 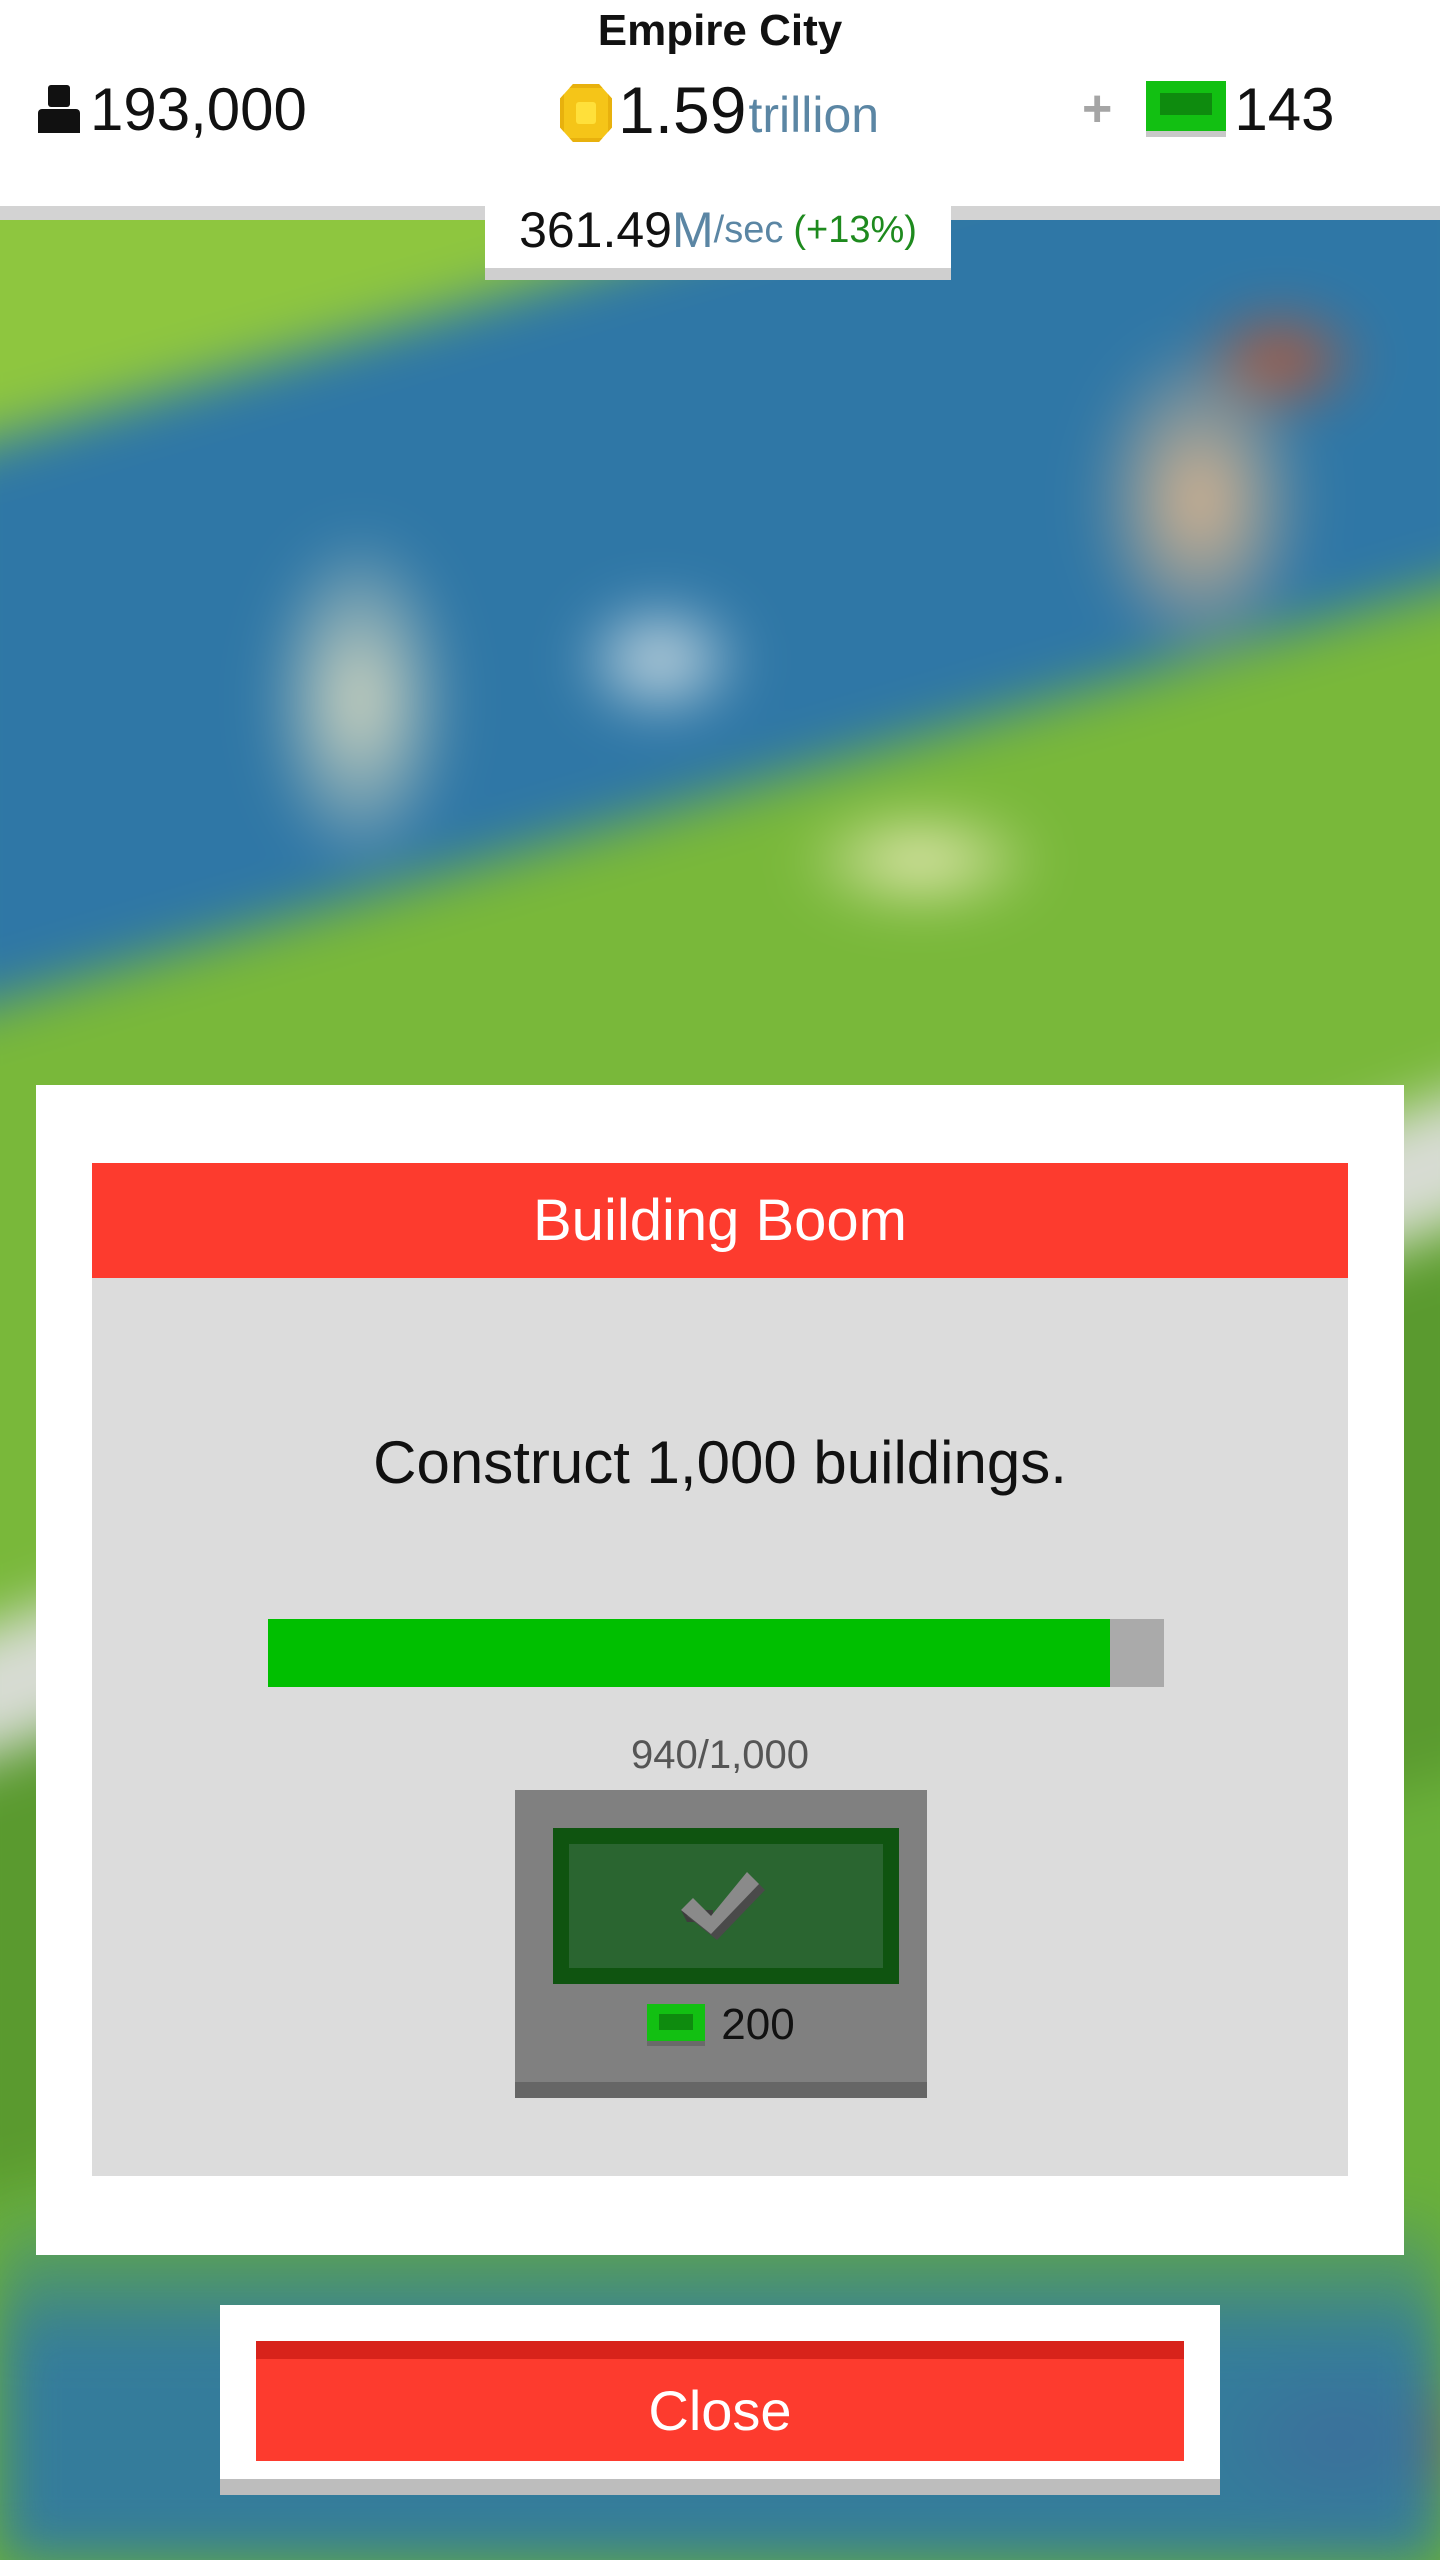 I want to click on money-unit: trillion, so click(x=814, y=115).